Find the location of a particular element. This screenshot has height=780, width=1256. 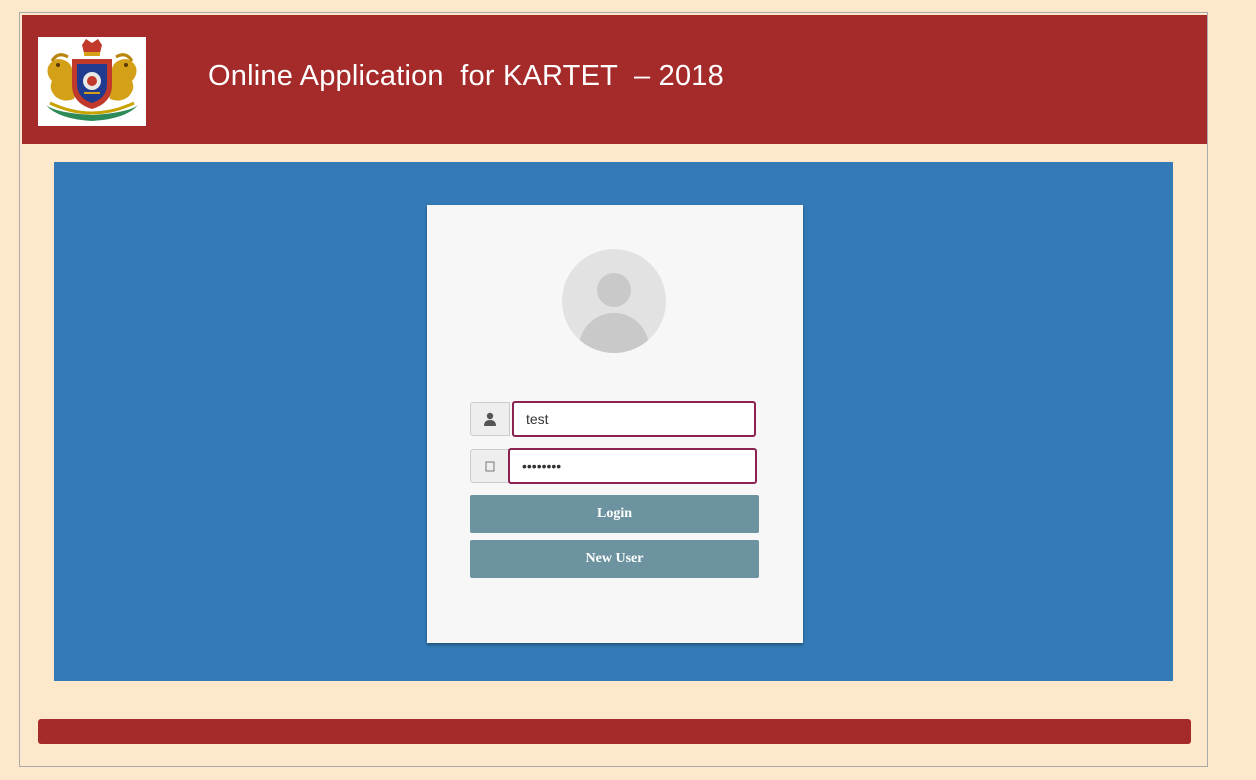

avatar-shoulders is located at coordinates (614, 333).